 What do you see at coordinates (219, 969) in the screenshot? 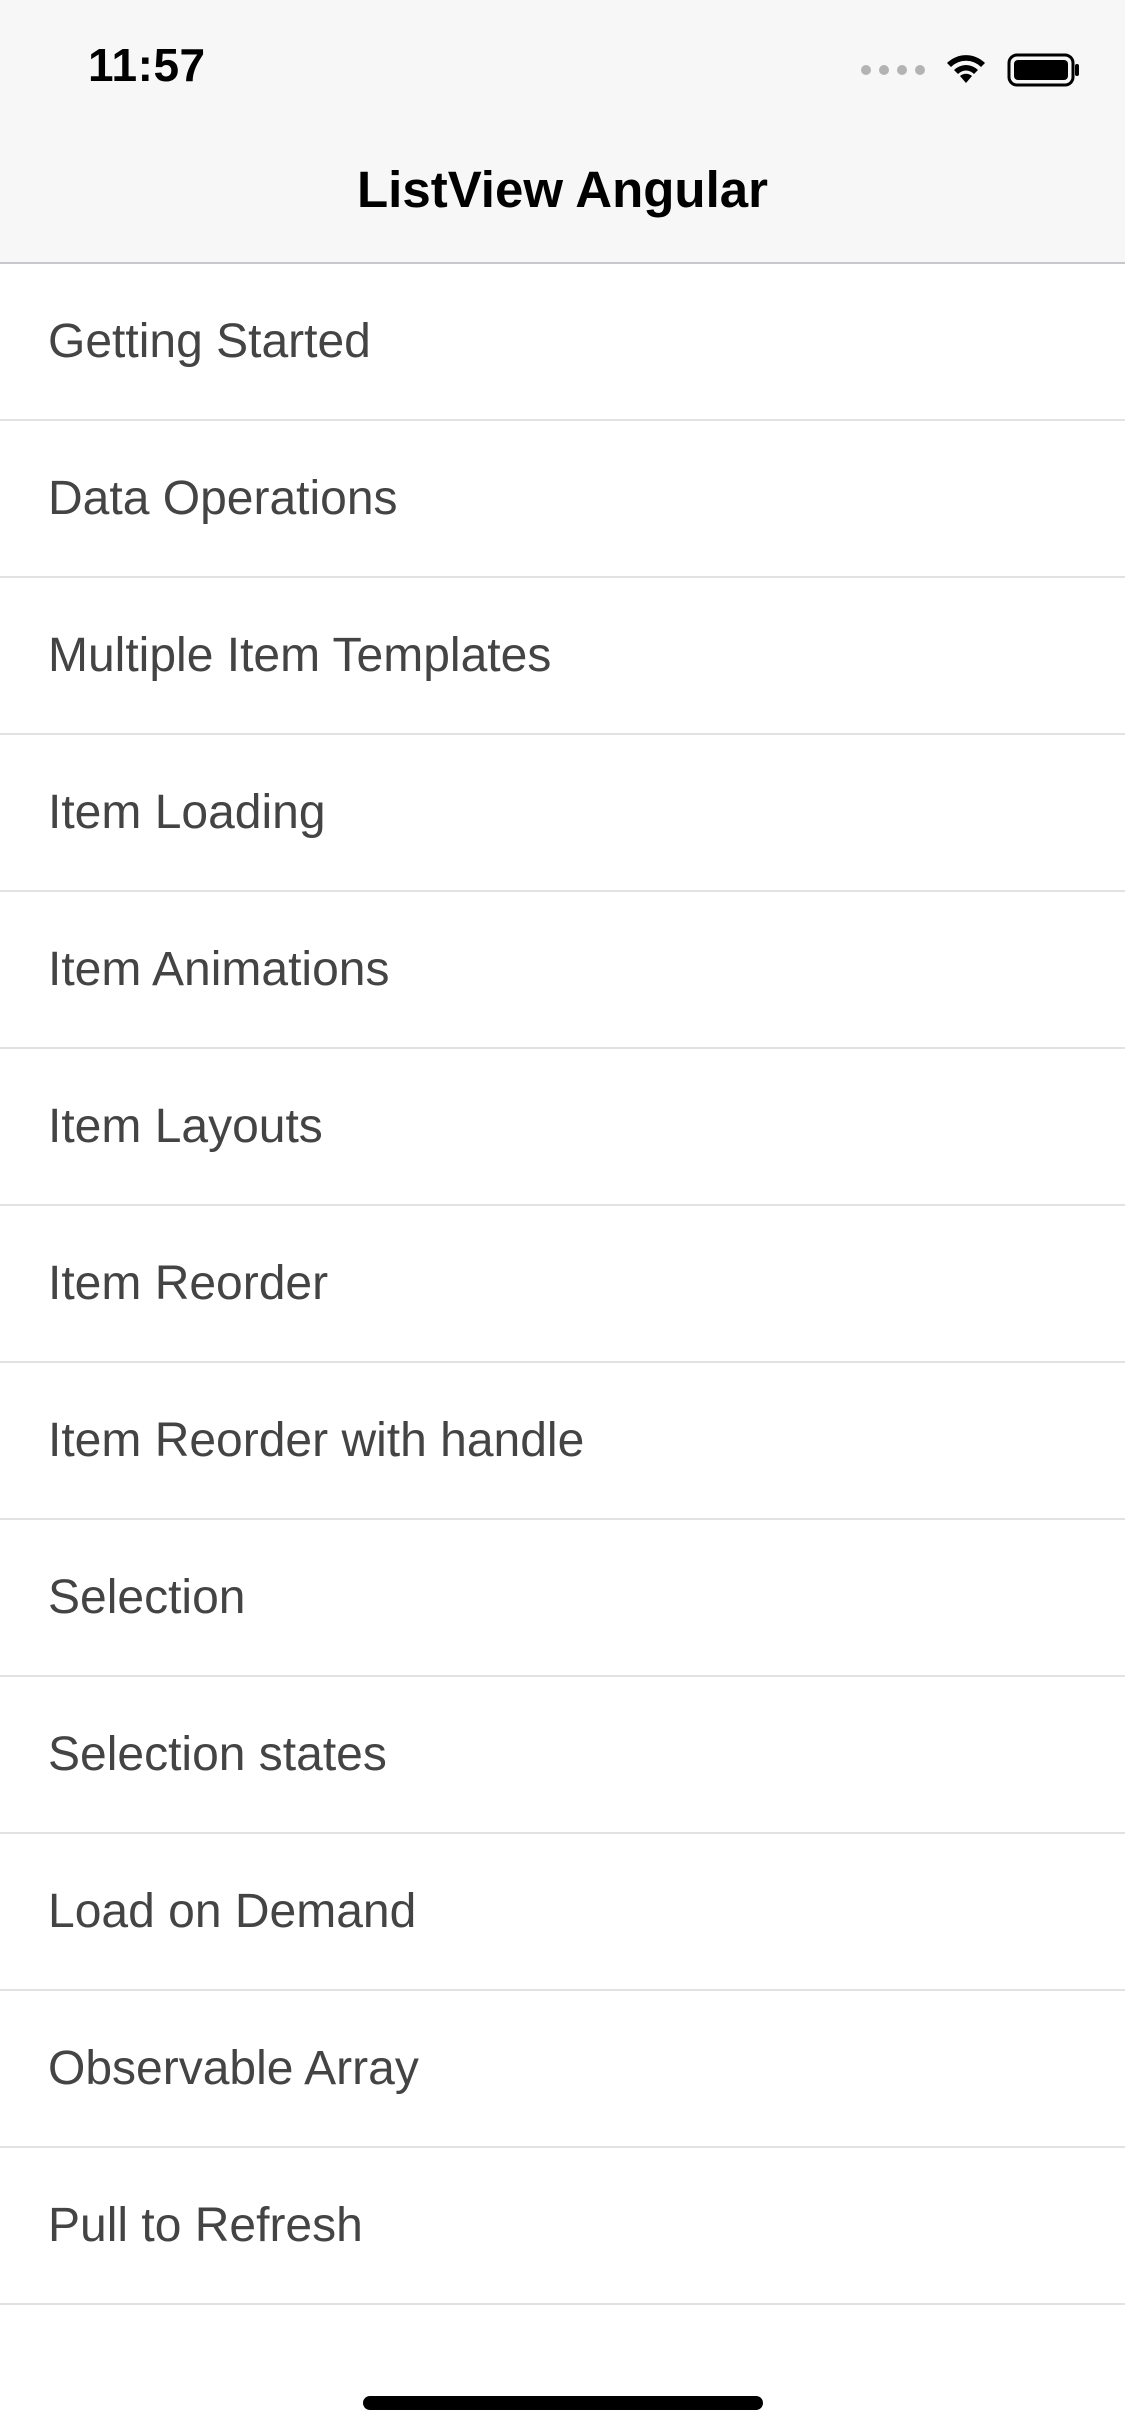
I see `list-item-label: Item Animations` at bounding box center [219, 969].